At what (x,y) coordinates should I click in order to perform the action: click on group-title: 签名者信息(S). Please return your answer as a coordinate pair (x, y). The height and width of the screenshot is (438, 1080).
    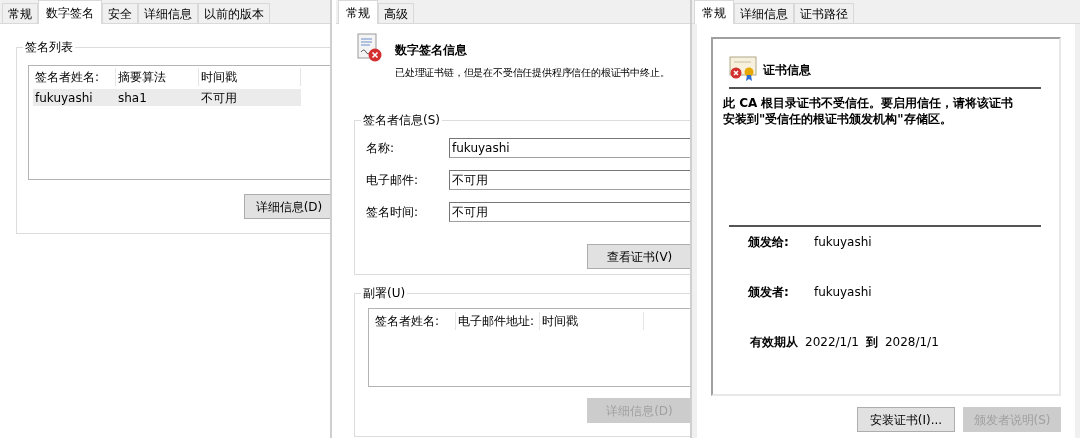
    Looking at the image, I should click on (401, 120).